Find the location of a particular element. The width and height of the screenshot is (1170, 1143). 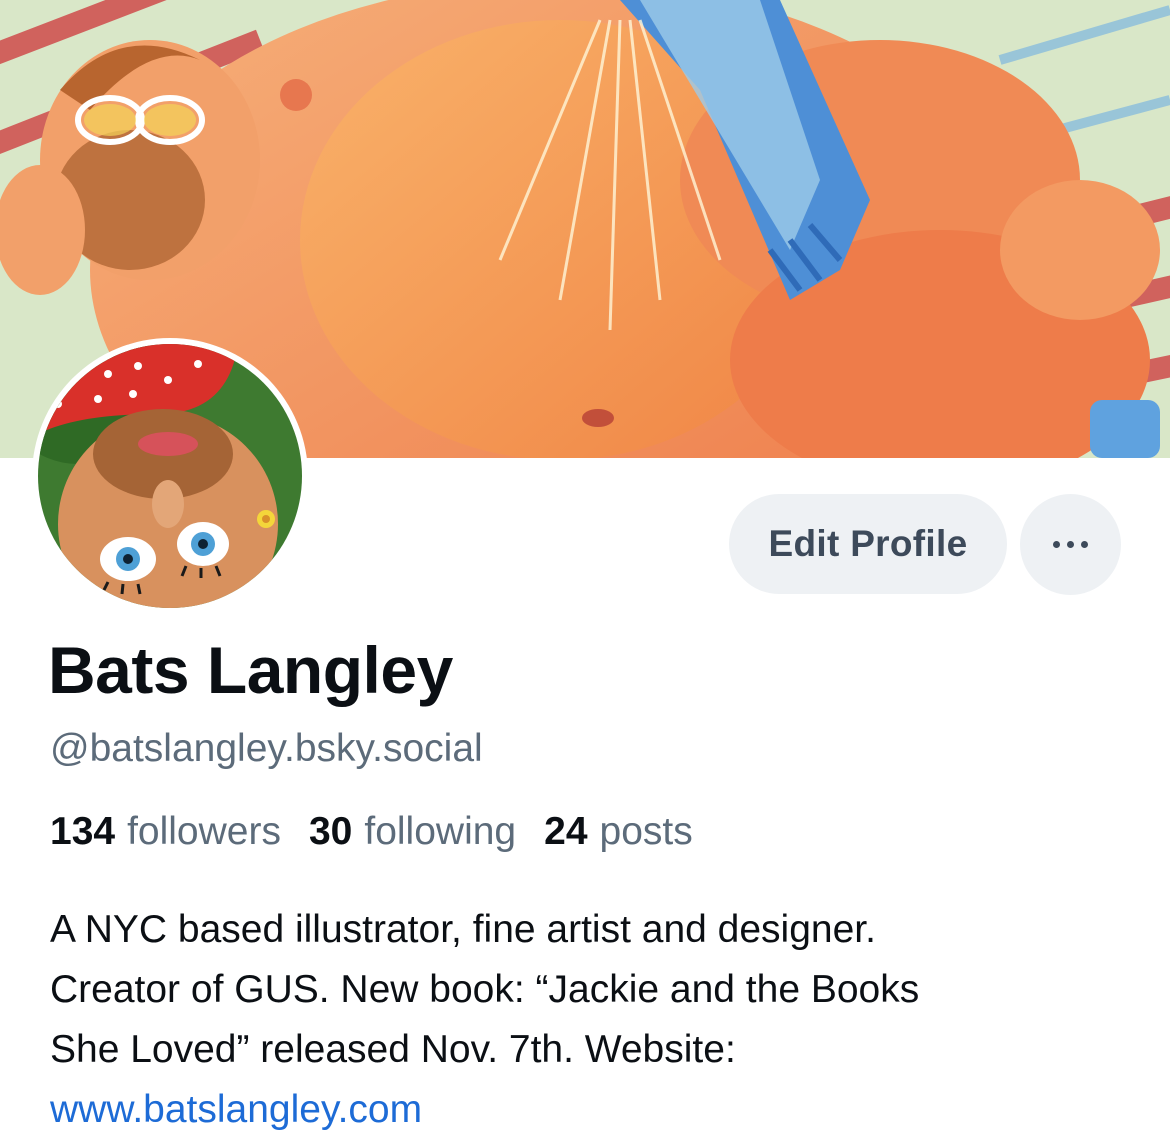

edit-profile-label: Edit Profile is located at coordinates (868, 543).